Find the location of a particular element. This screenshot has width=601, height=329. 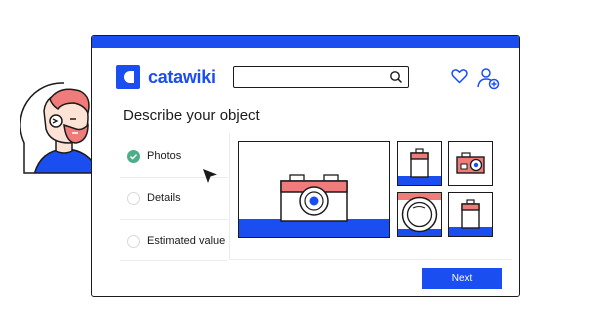

add-user-icon is located at coordinates (488, 78).